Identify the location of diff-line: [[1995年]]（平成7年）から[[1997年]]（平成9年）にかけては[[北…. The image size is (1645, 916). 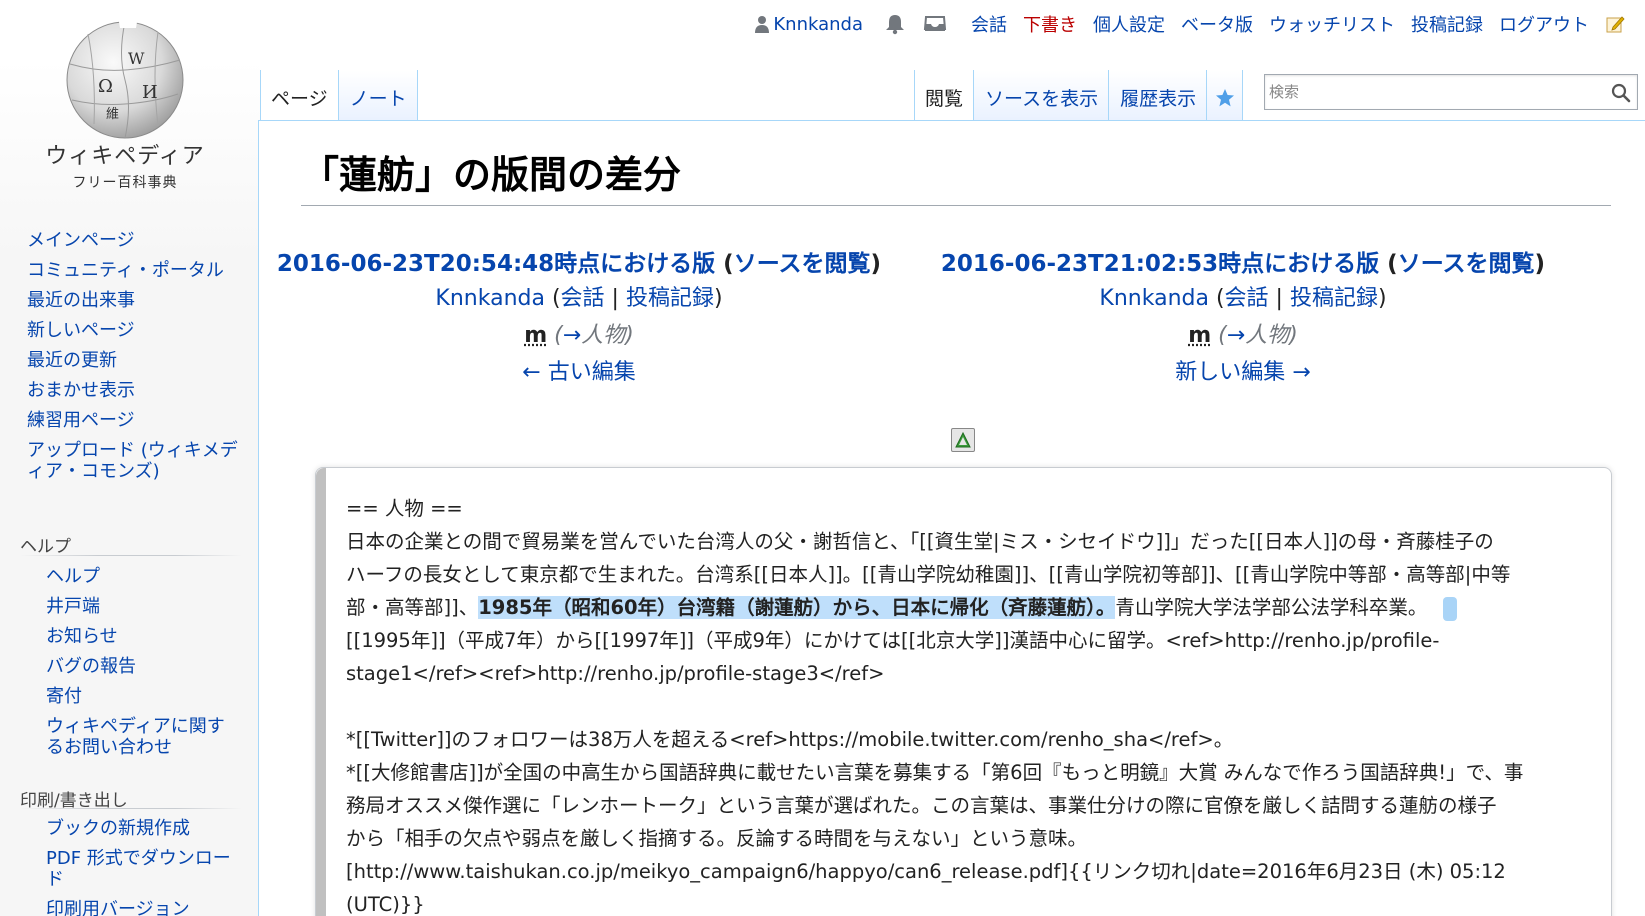
(893, 640).